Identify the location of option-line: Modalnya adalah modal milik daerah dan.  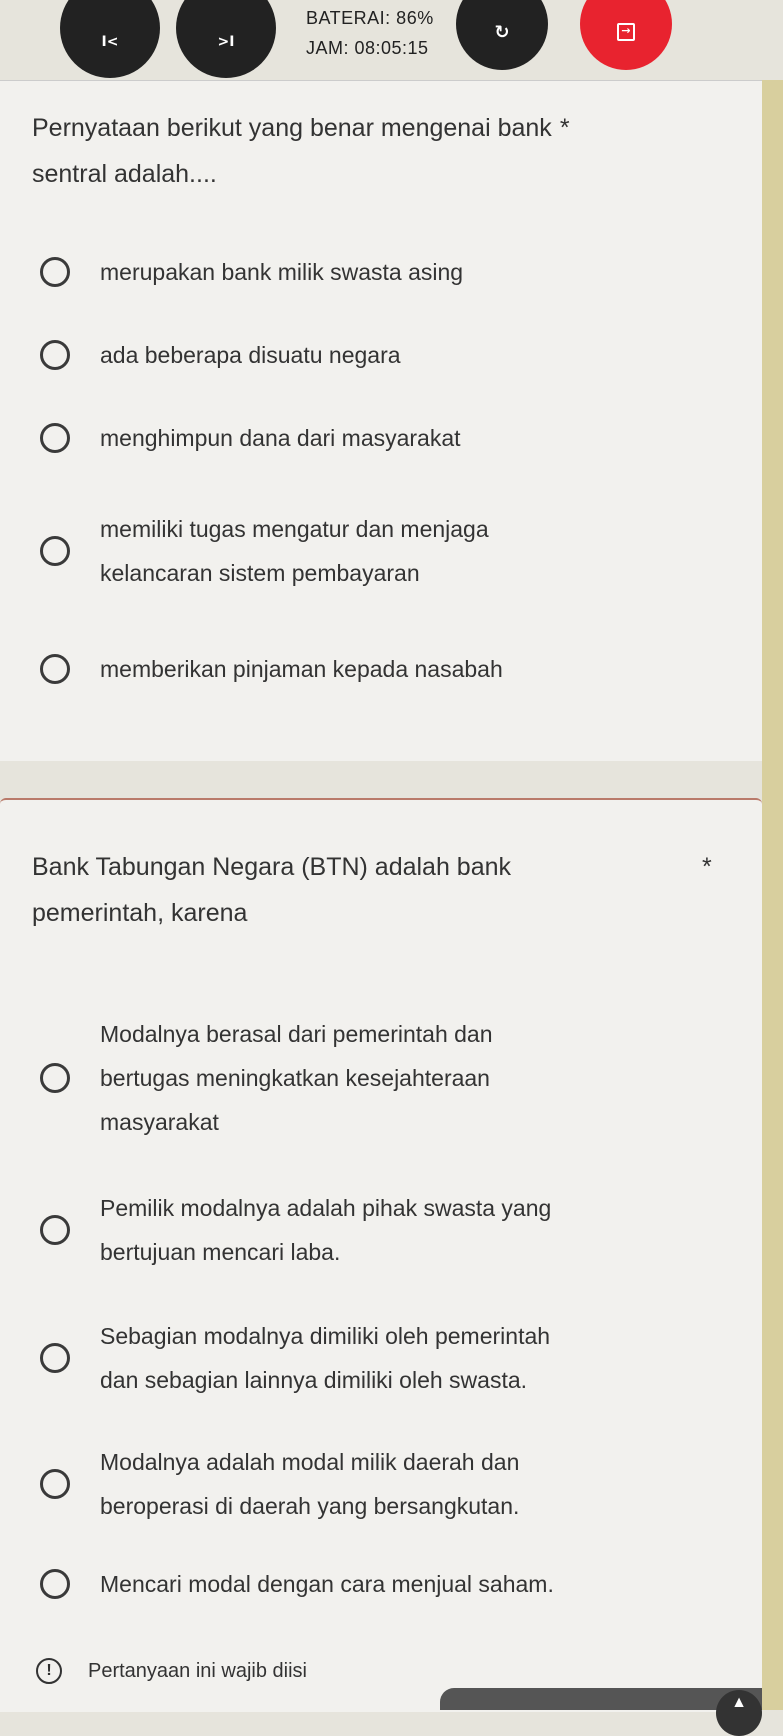
(310, 1462).